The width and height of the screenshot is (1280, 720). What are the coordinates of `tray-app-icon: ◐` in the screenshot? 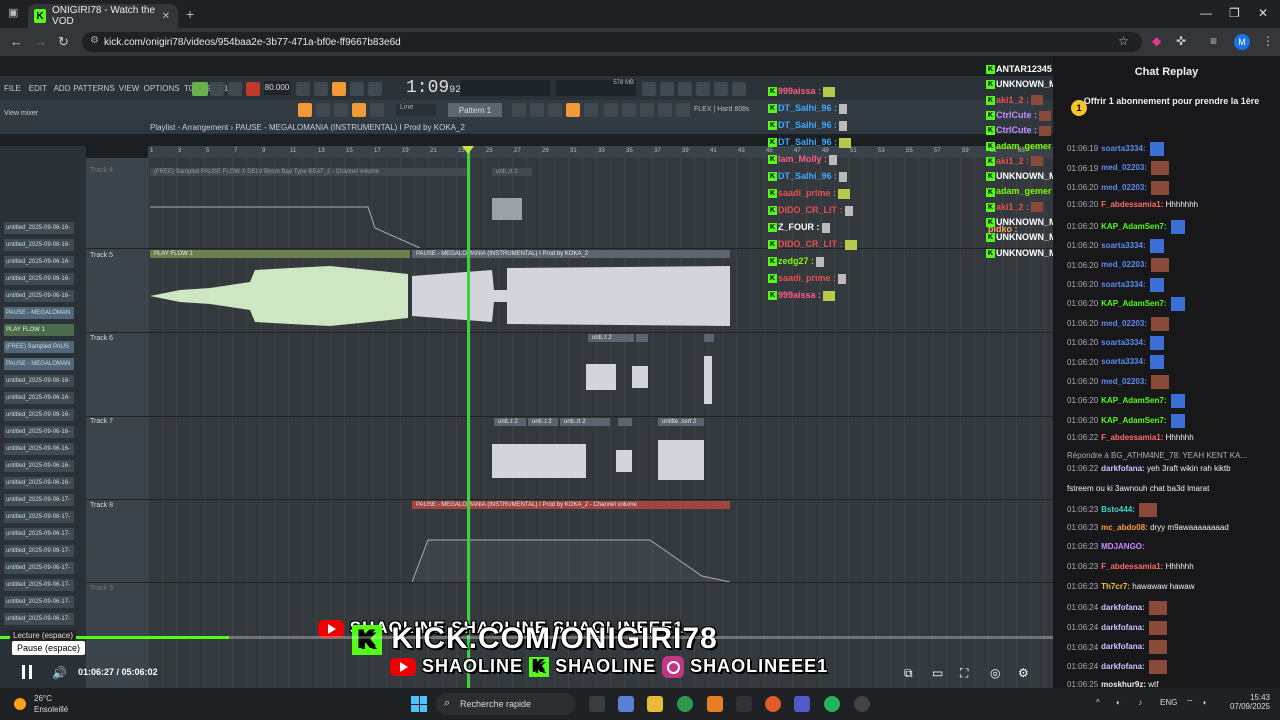 It's located at (1118, 702).